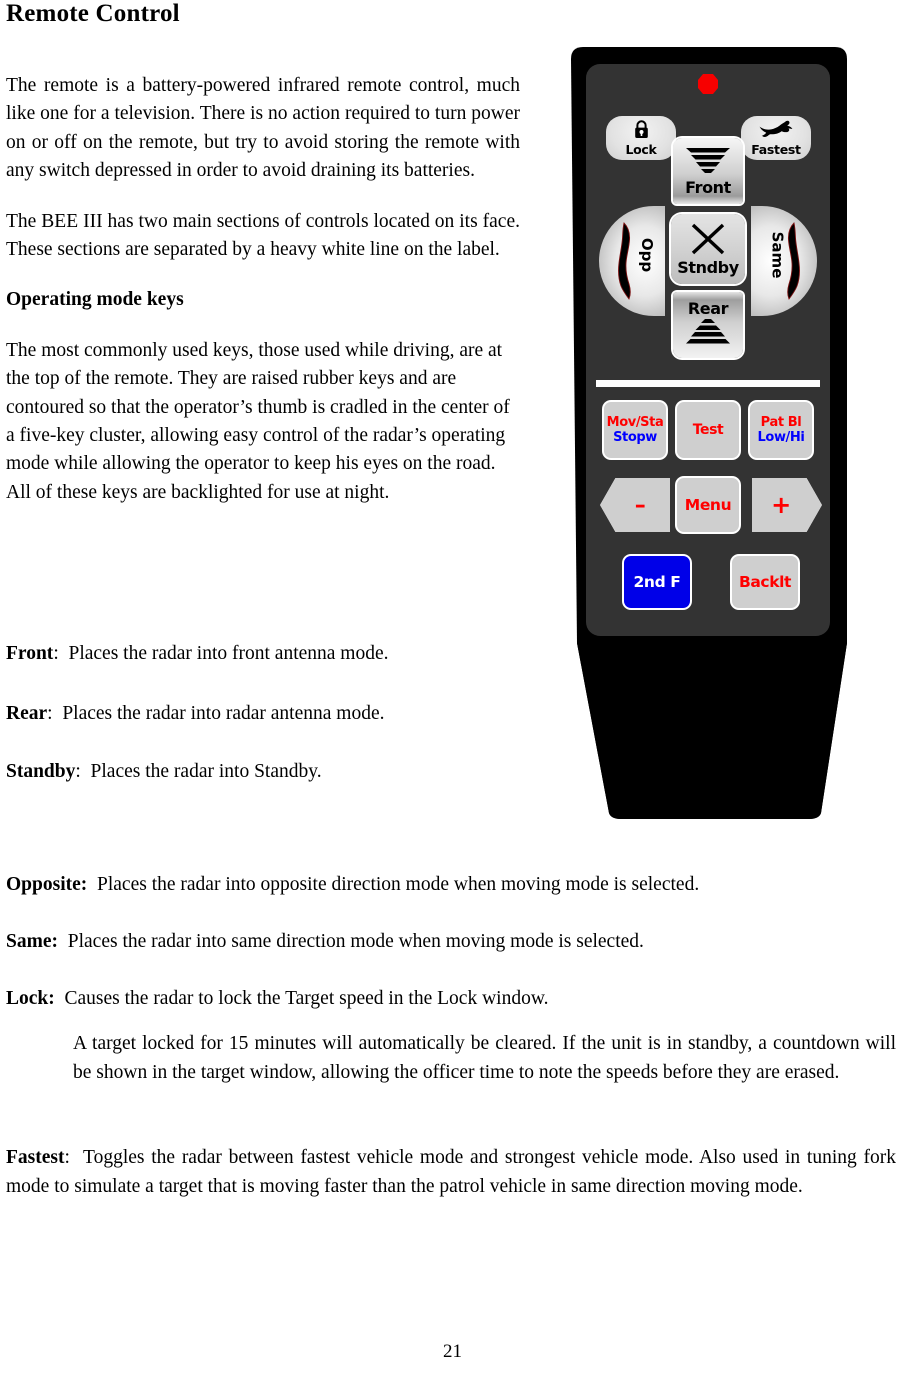 This screenshot has width=905, height=1375. I want to click on key-test: Test, so click(708, 430).